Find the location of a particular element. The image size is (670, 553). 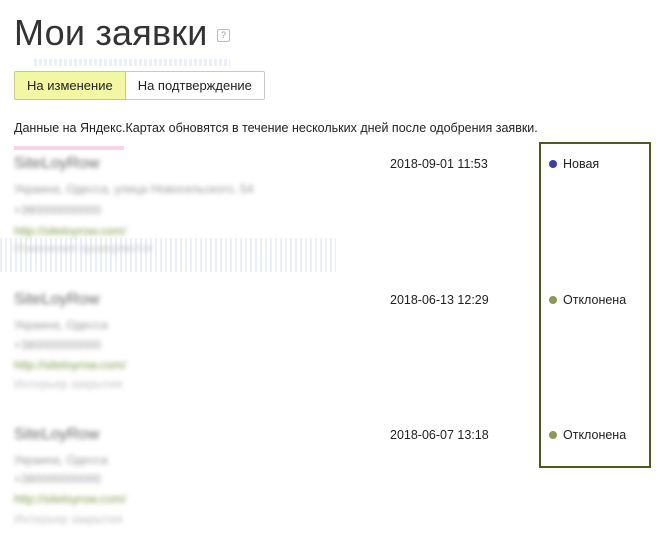

tab-for-change: На изменение is located at coordinates (70, 85).